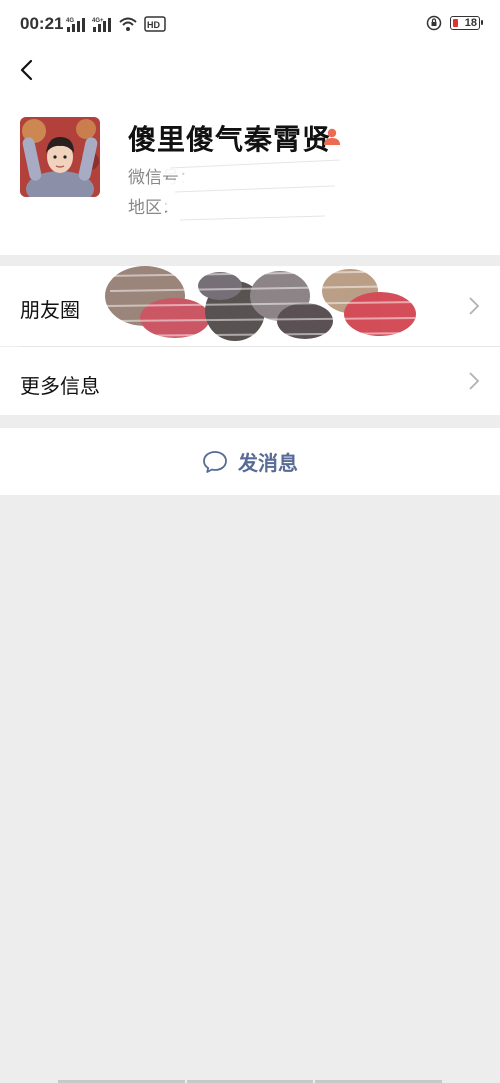 Image resolution: width=500 pixels, height=1083 pixels. What do you see at coordinates (332, 136) in the screenshot?
I see `person-icon` at bounding box center [332, 136].